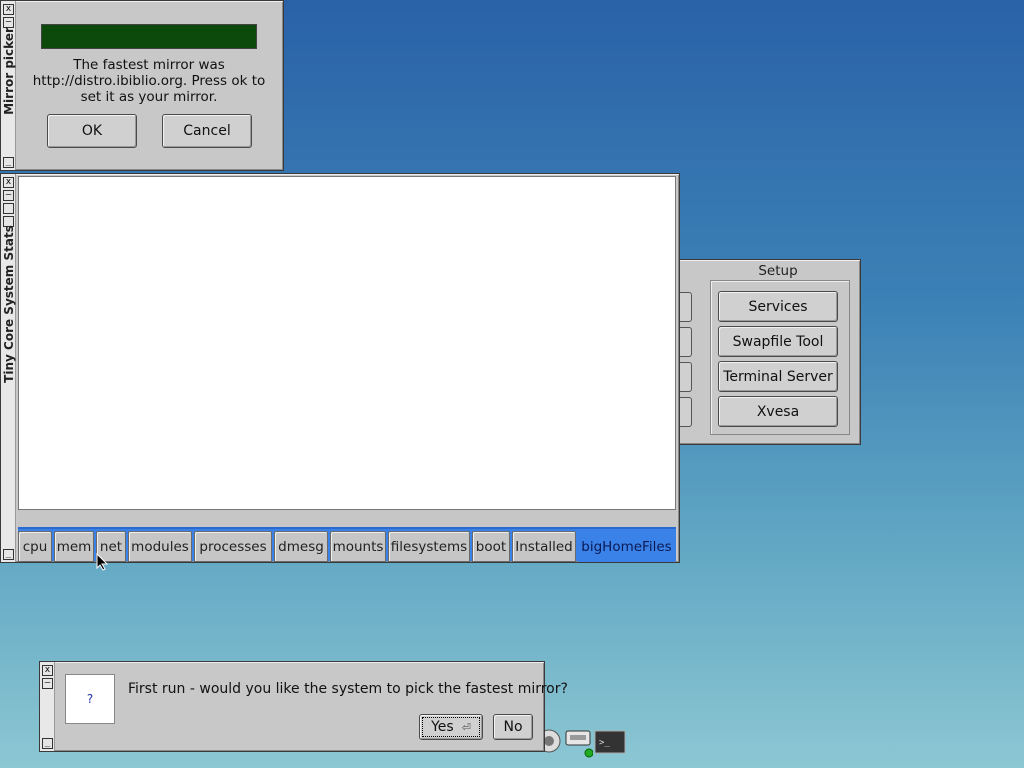 The width and height of the screenshot is (1024, 768). I want to click on tab-filesystems: filesystems, so click(429, 546).